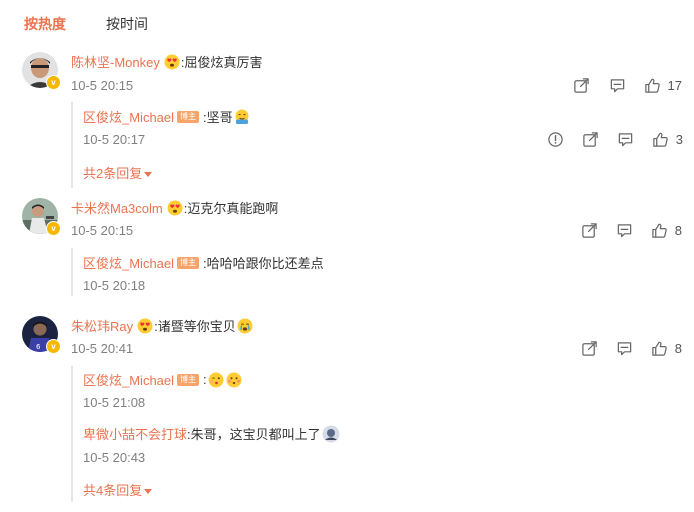  I want to click on comment-timestamp: 10-5 20:41, so click(102, 348).